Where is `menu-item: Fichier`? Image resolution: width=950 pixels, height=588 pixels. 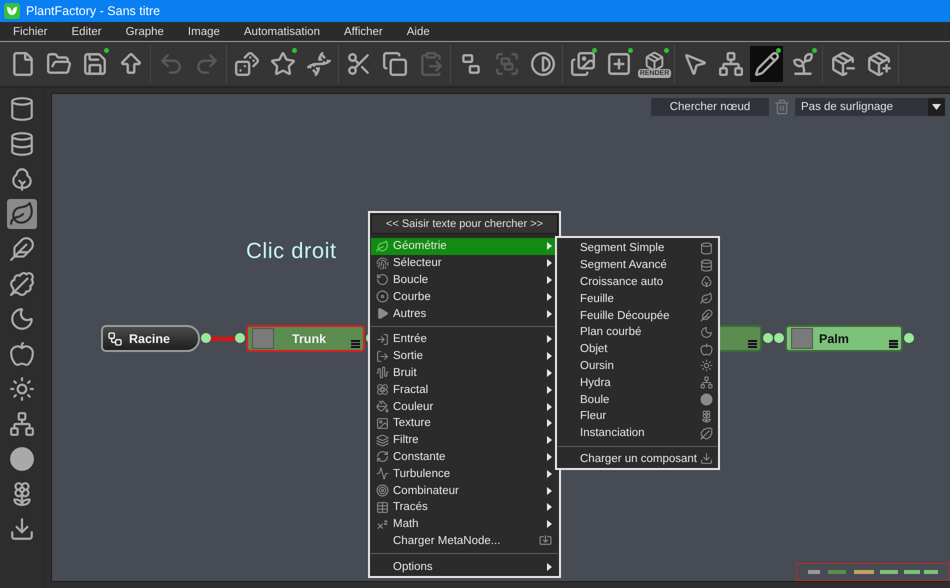 menu-item: Fichier is located at coordinates (30, 32).